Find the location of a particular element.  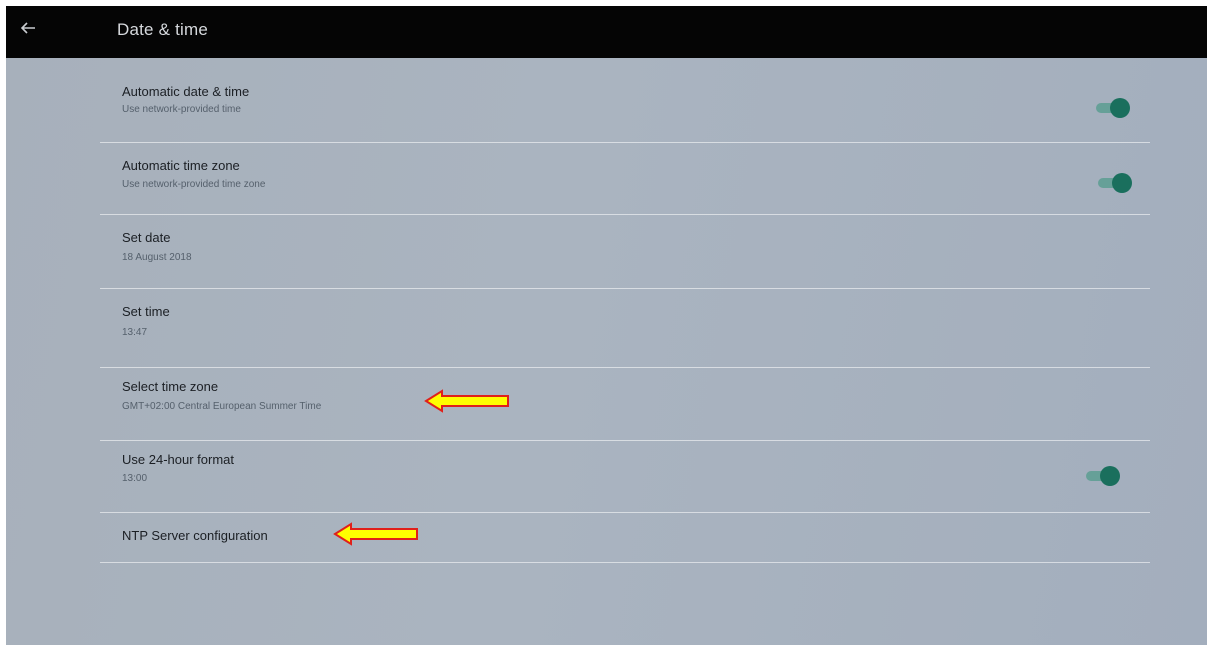

setting-subtitle: 18 August 2018 is located at coordinates (157, 257).